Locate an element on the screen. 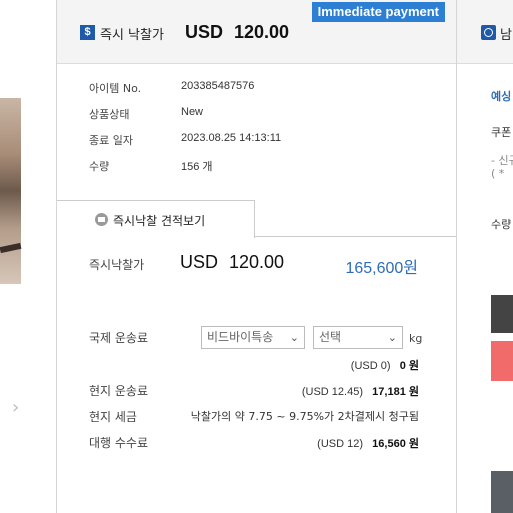 This screenshot has height=513, width=513. header-title: 즉시 낙찰가 is located at coordinates (132, 35).